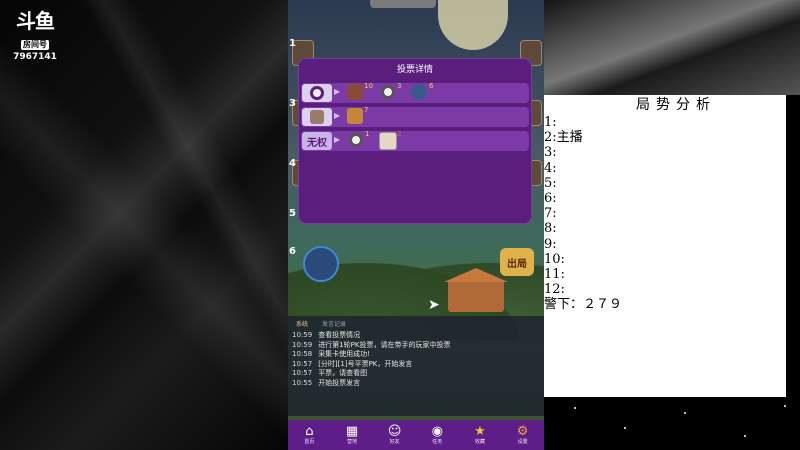 This screenshot has height=450, width=800. Describe the element at coordinates (473, 25) in the screenshot. I see `moon-background` at that location.